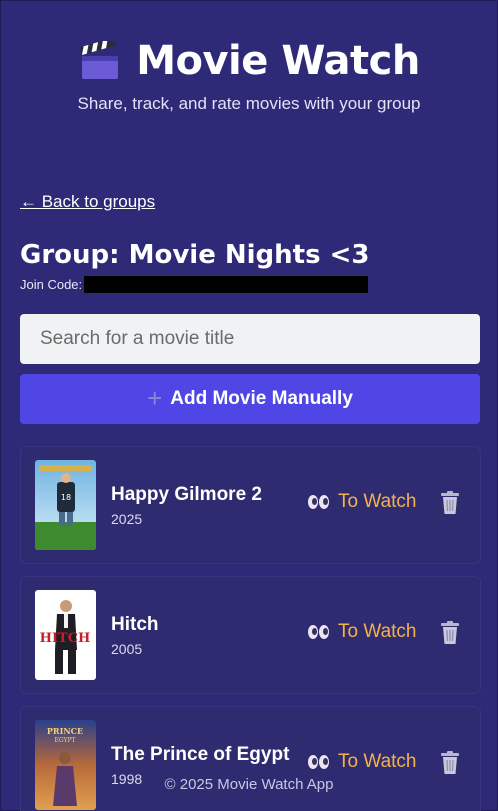 This screenshot has width=498, height=811. Describe the element at coordinates (65, 765) in the screenshot. I see `movie-poster: PRINCE EGYPT` at that location.